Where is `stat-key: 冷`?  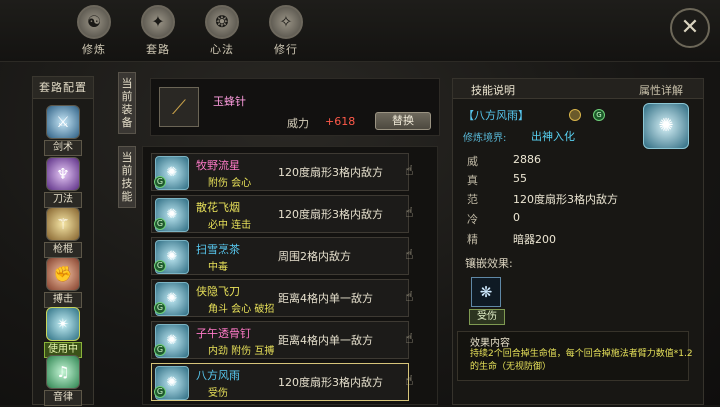 stat-key: 冷 is located at coordinates (472, 219).